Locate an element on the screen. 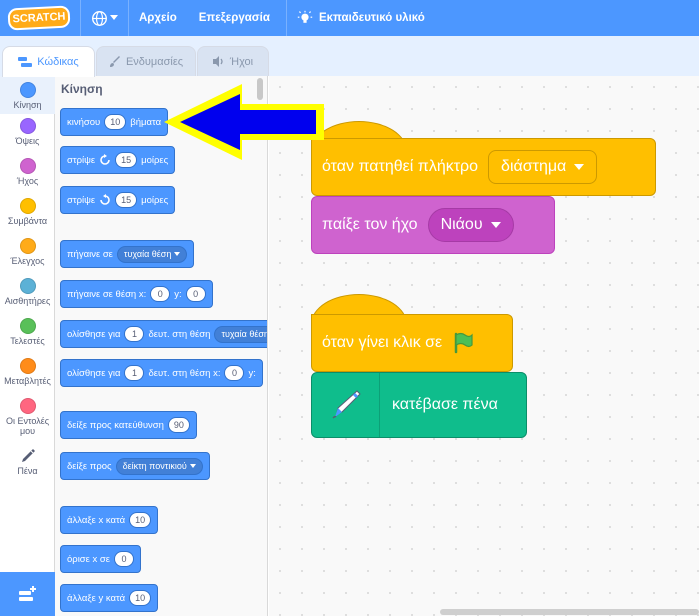 The height and width of the screenshot is (616, 699). pen-icon is located at coordinates (28, 455).